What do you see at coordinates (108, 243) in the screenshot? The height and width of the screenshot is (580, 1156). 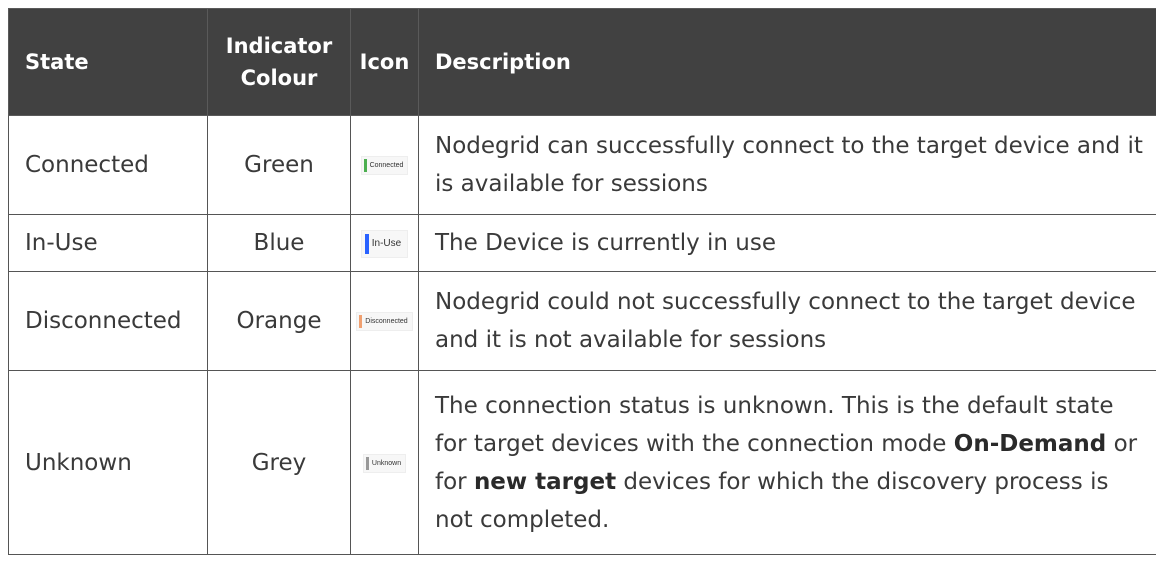 I see `state-cell: In-Use` at bounding box center [108, 243].